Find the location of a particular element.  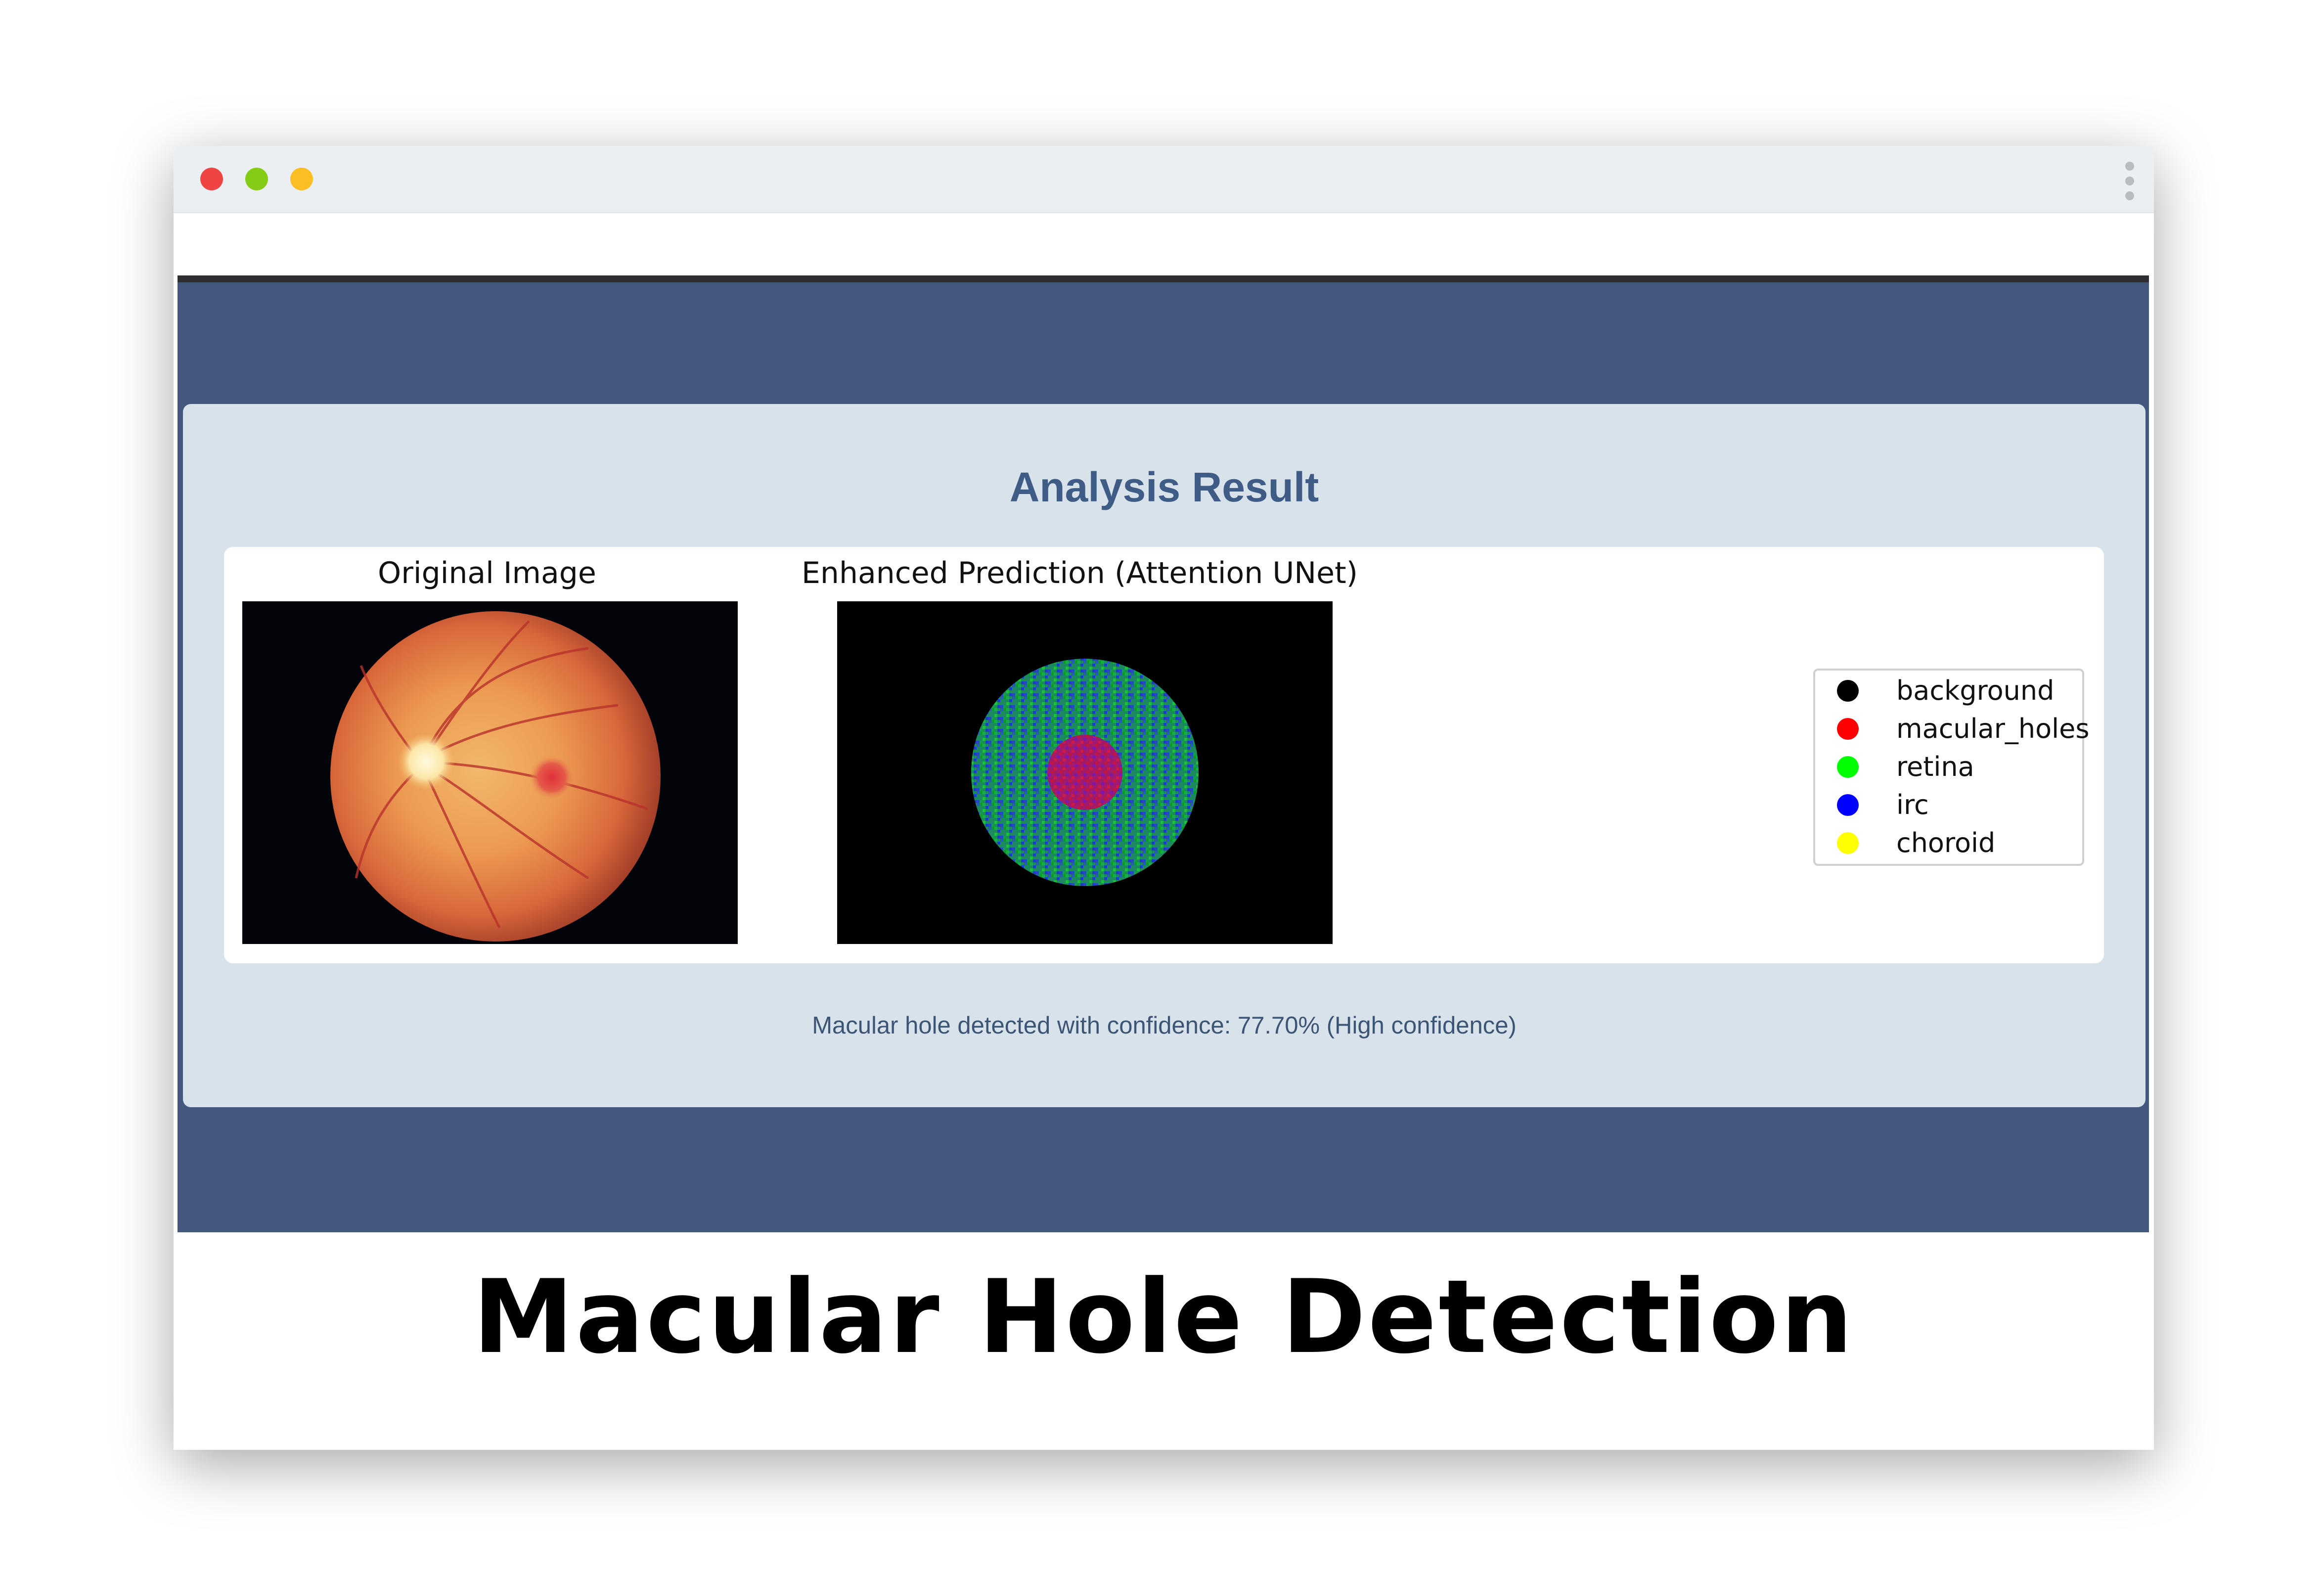

legend-label: retina is located at coordinates (1935, 766).